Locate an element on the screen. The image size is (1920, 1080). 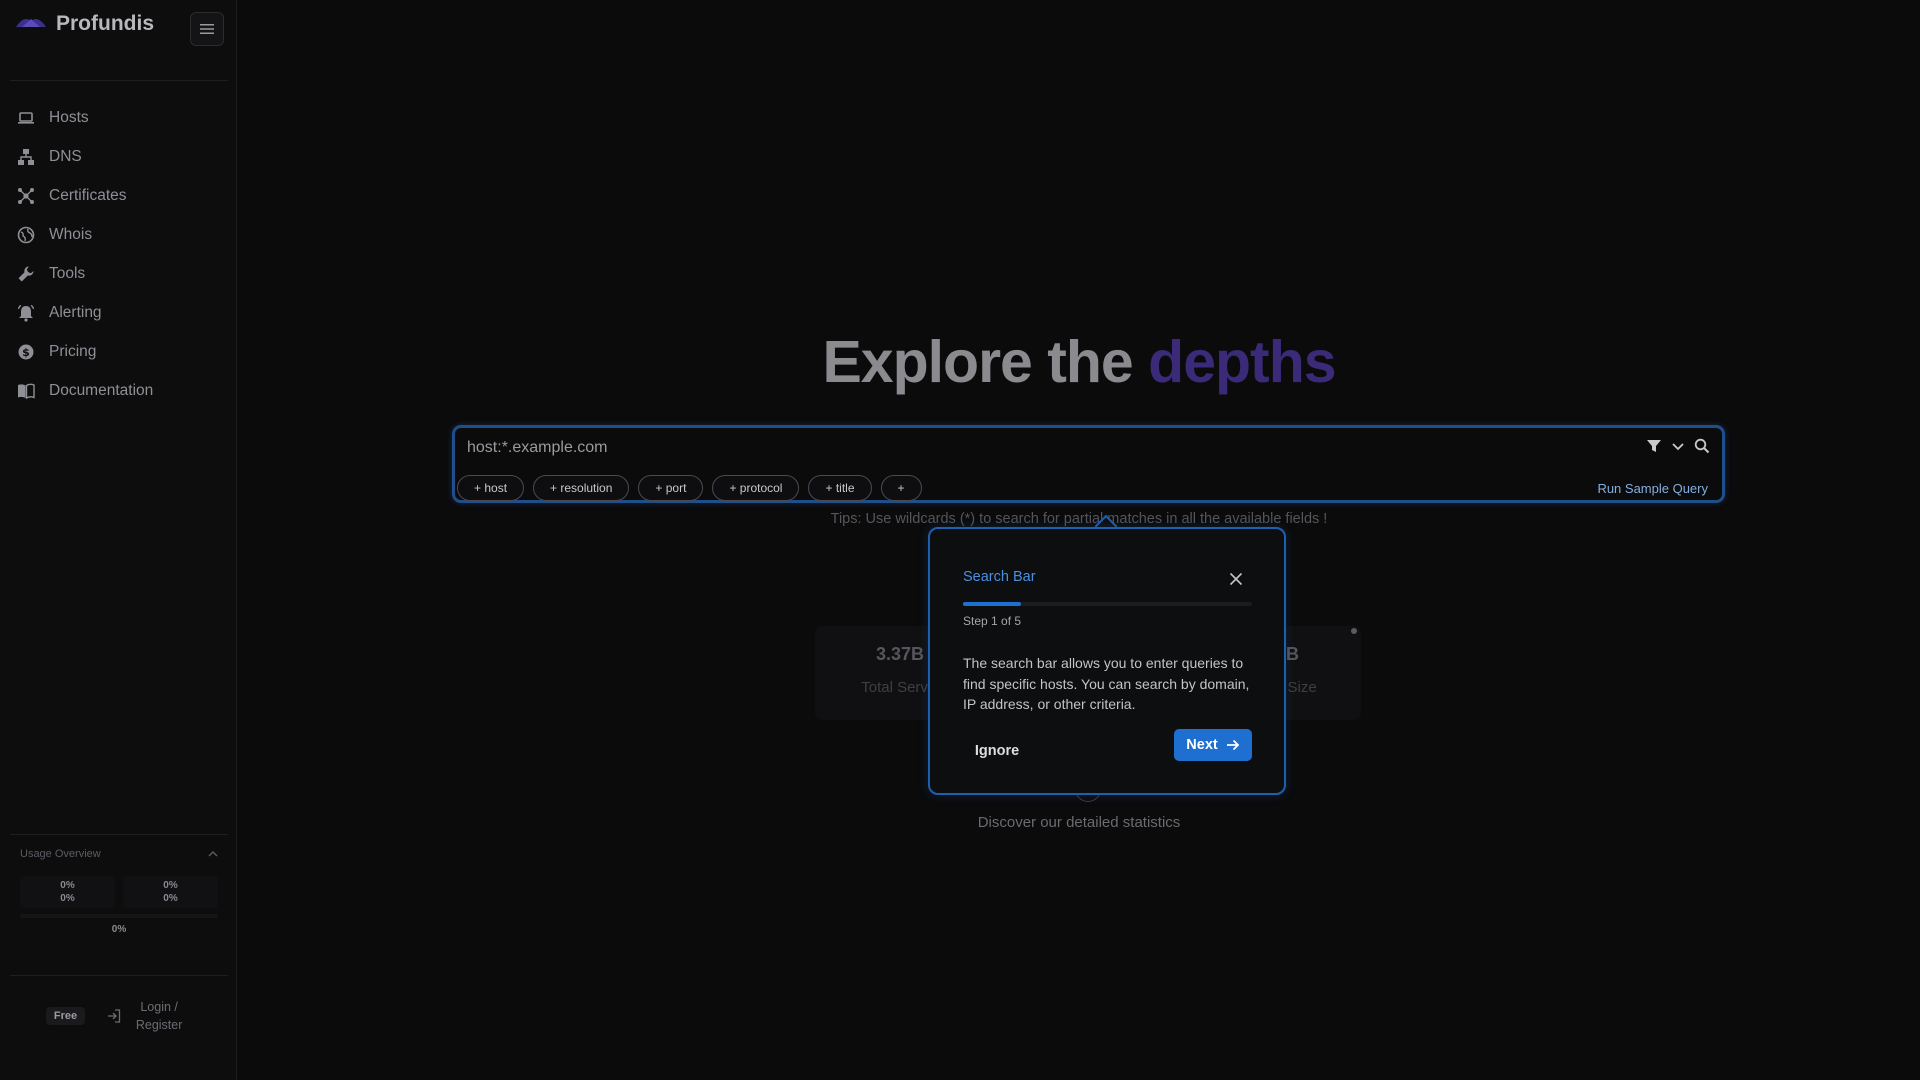
tour-next-label: Next is located at coordinates (1202, 745).